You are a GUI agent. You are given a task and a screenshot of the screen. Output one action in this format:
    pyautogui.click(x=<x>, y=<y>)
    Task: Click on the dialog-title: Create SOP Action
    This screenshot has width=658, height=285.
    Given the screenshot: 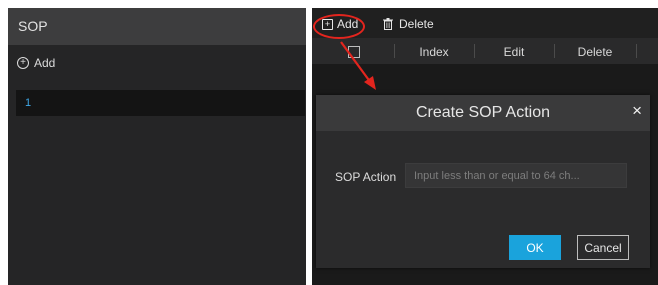 What is the action you would take?
    pyautogui.click(x=483, y=112)
    